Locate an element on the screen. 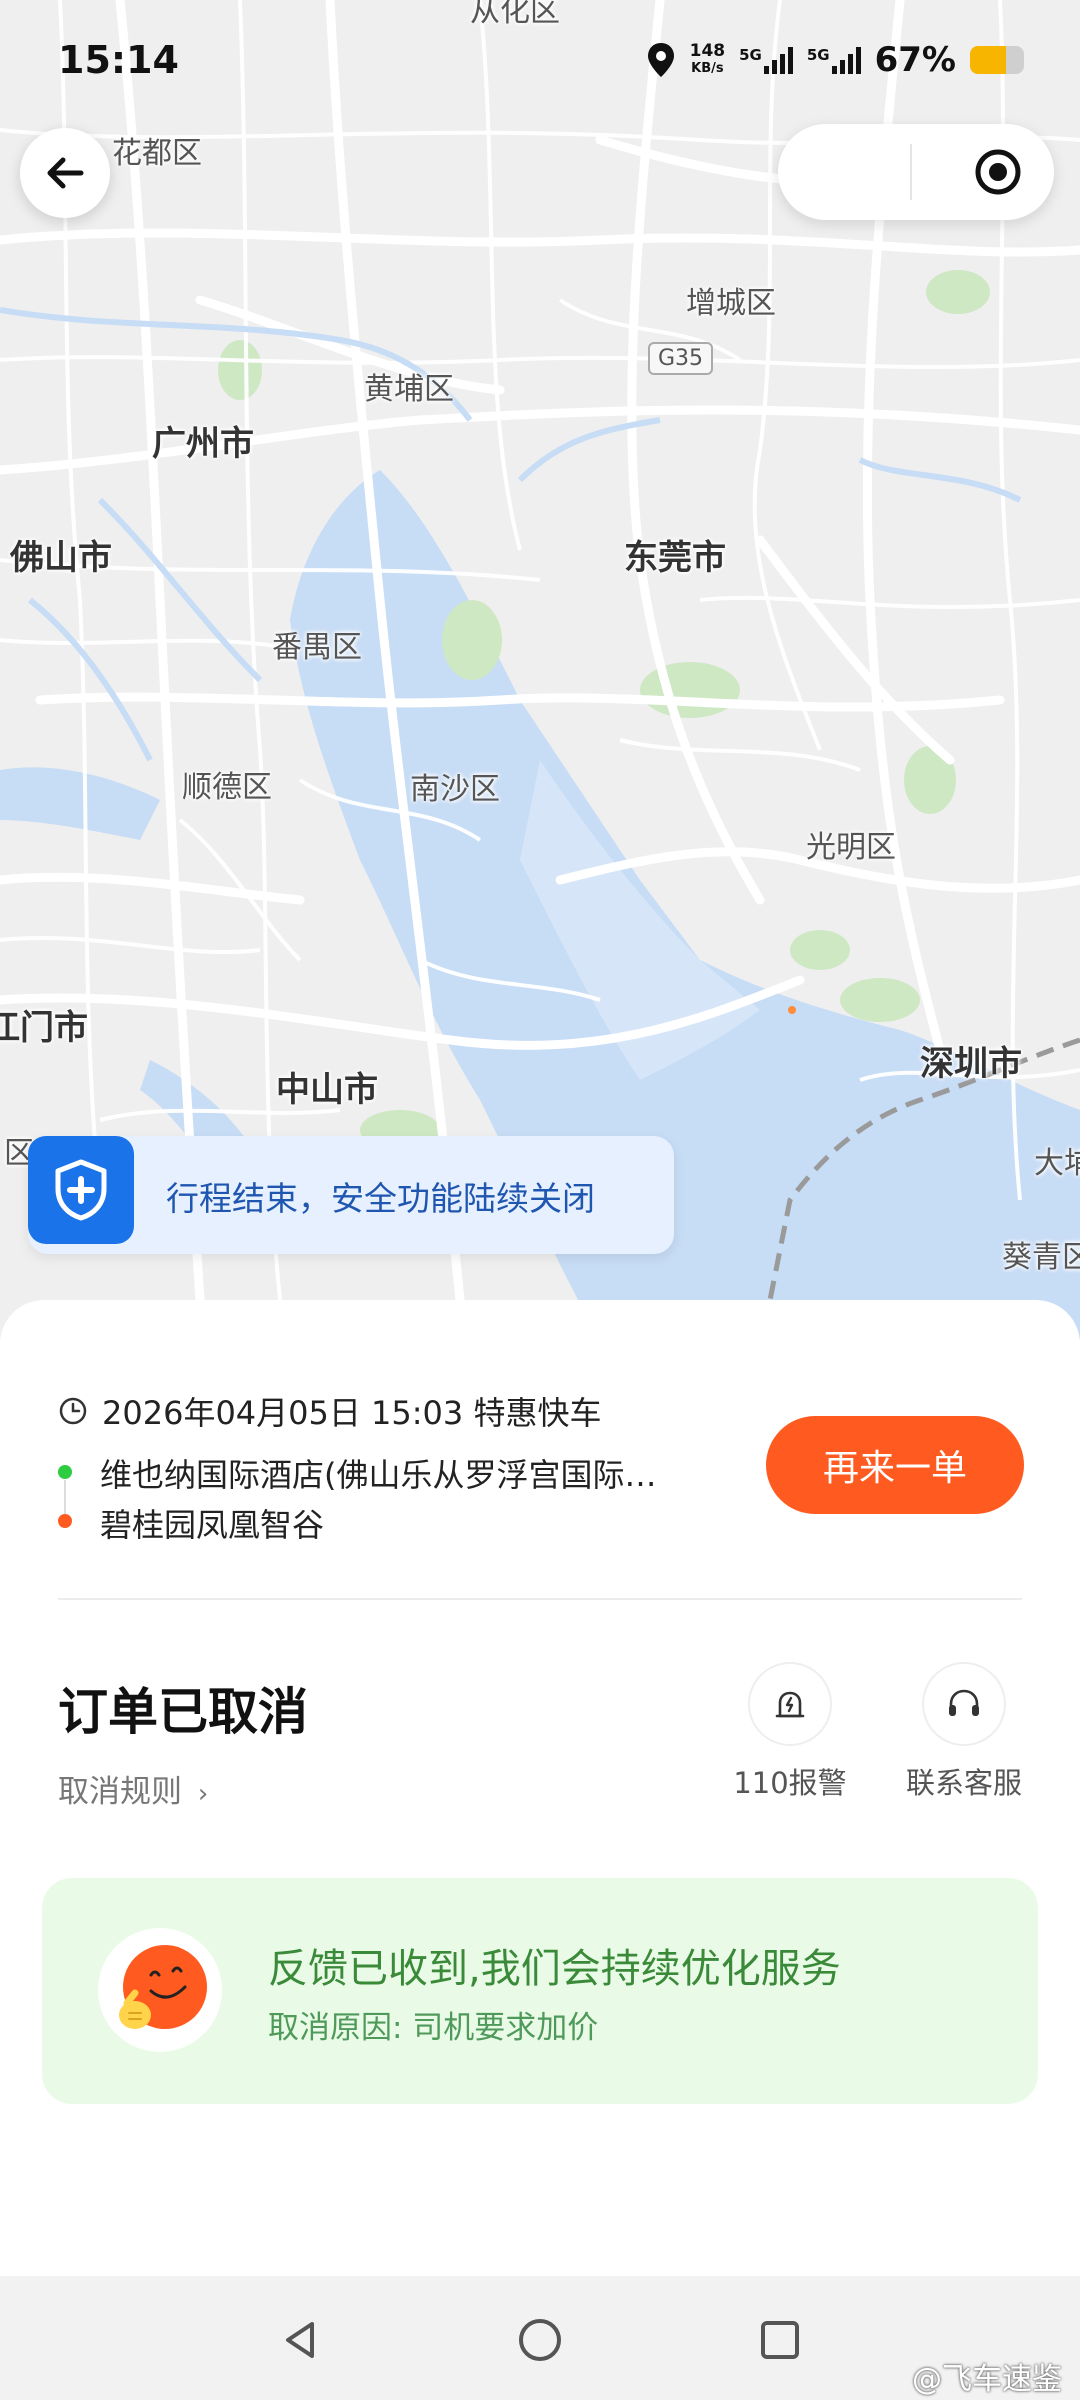 This screenshot has height=2400, width=1080. route-connector is located at coordinates (65, 1497).